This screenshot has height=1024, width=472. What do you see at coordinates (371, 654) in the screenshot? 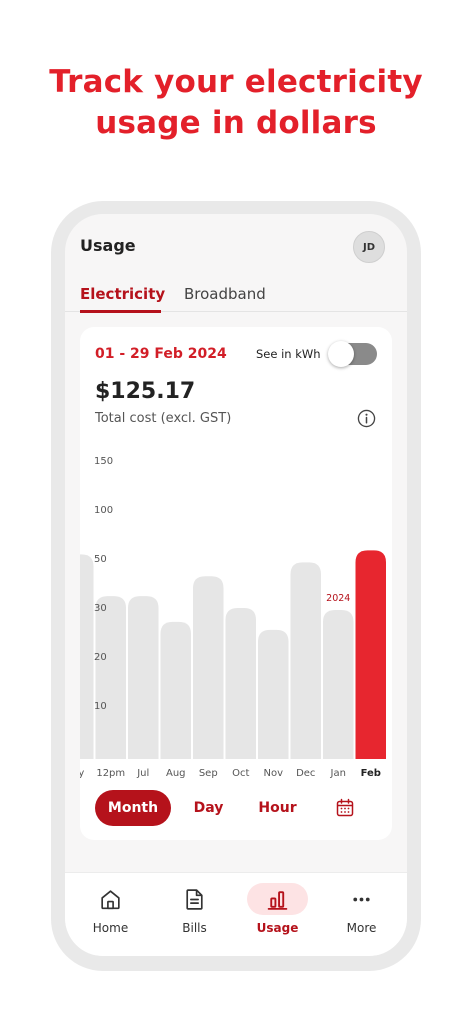
I see `bar-highlight` at bounding box center [371, 654].